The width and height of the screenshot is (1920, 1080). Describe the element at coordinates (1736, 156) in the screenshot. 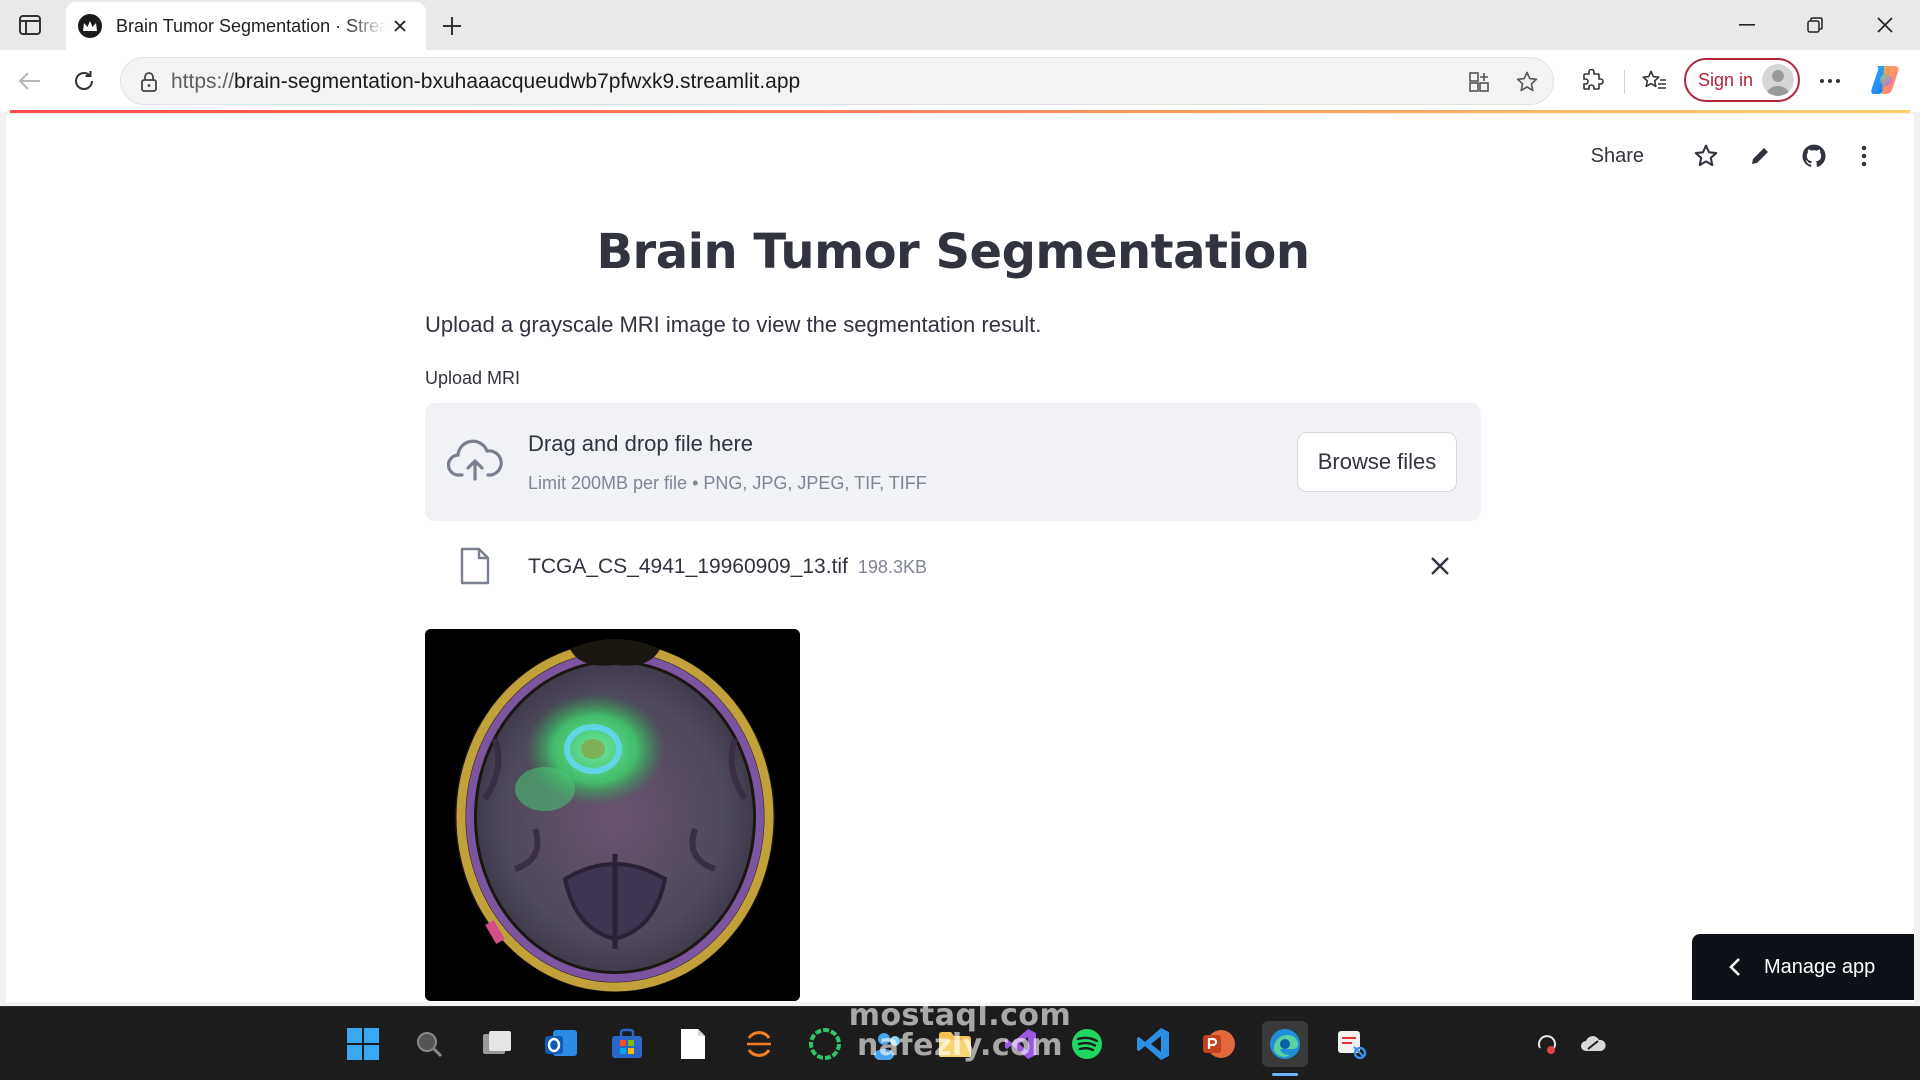

I see `app-header-actions: Share` at that location.